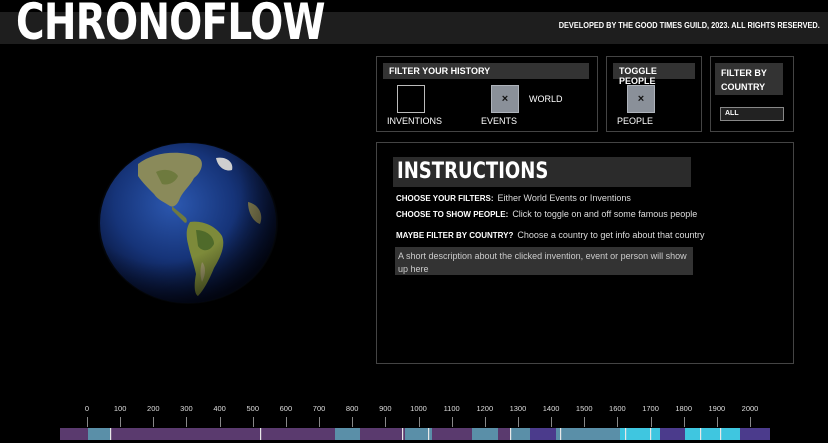  I want to click on timeline-tick-label: 900, so click(385, 408).